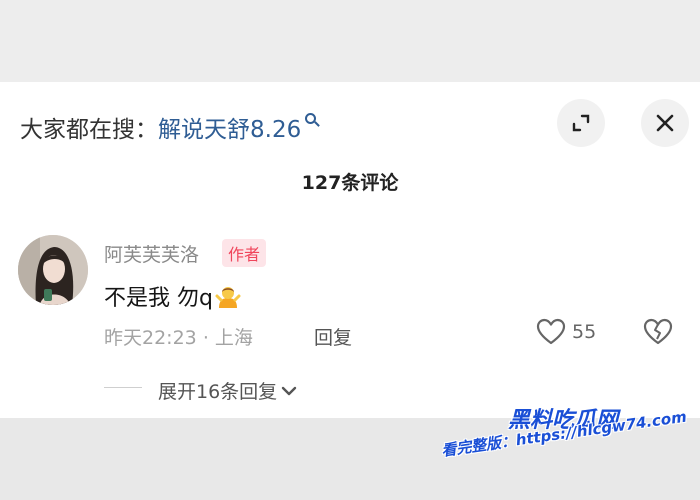 The image size is (700, 500). Describe the element at coordinates (313, 120) in the screenshot. I see `search-icon` at that location.